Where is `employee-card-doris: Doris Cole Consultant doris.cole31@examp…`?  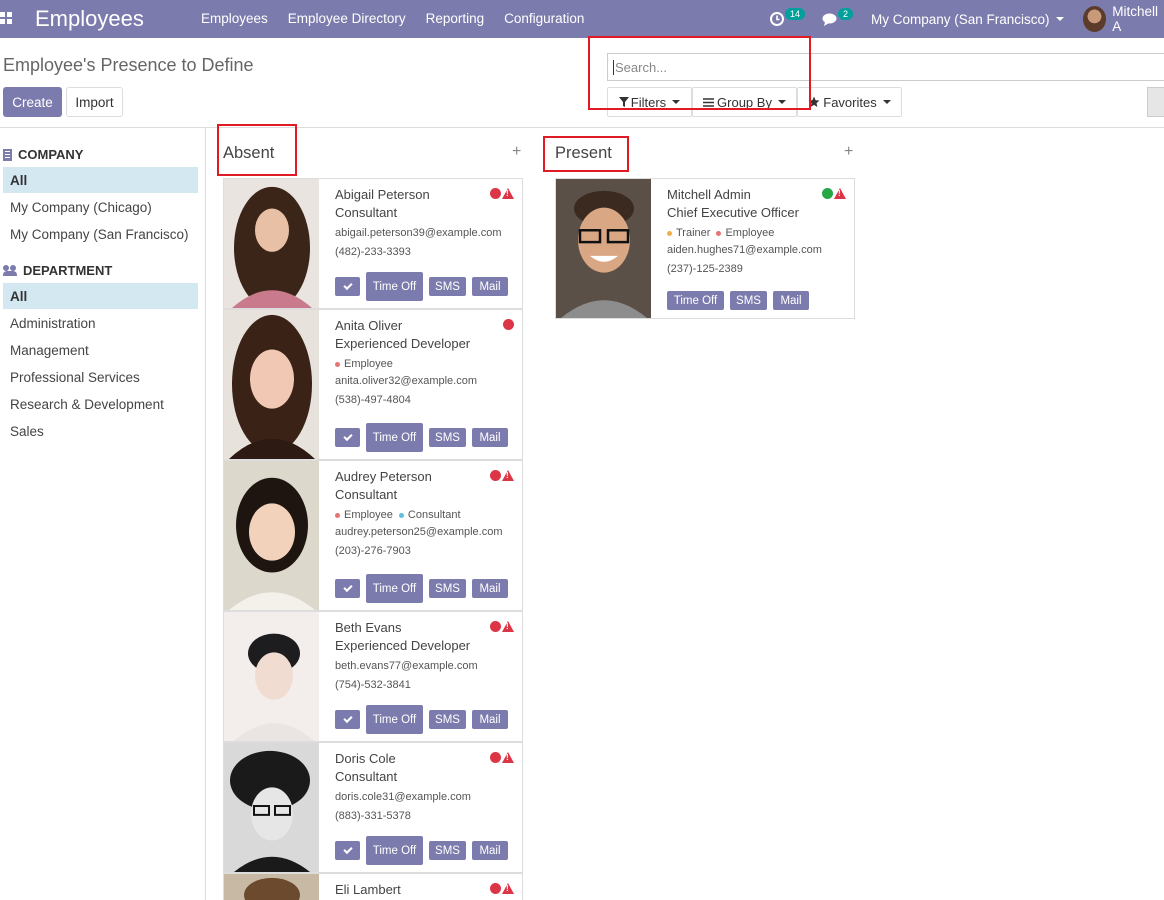
employee-card-doris: Doris Cole Consultant doris.cole31@examp… is located at coordinates (373, 807).